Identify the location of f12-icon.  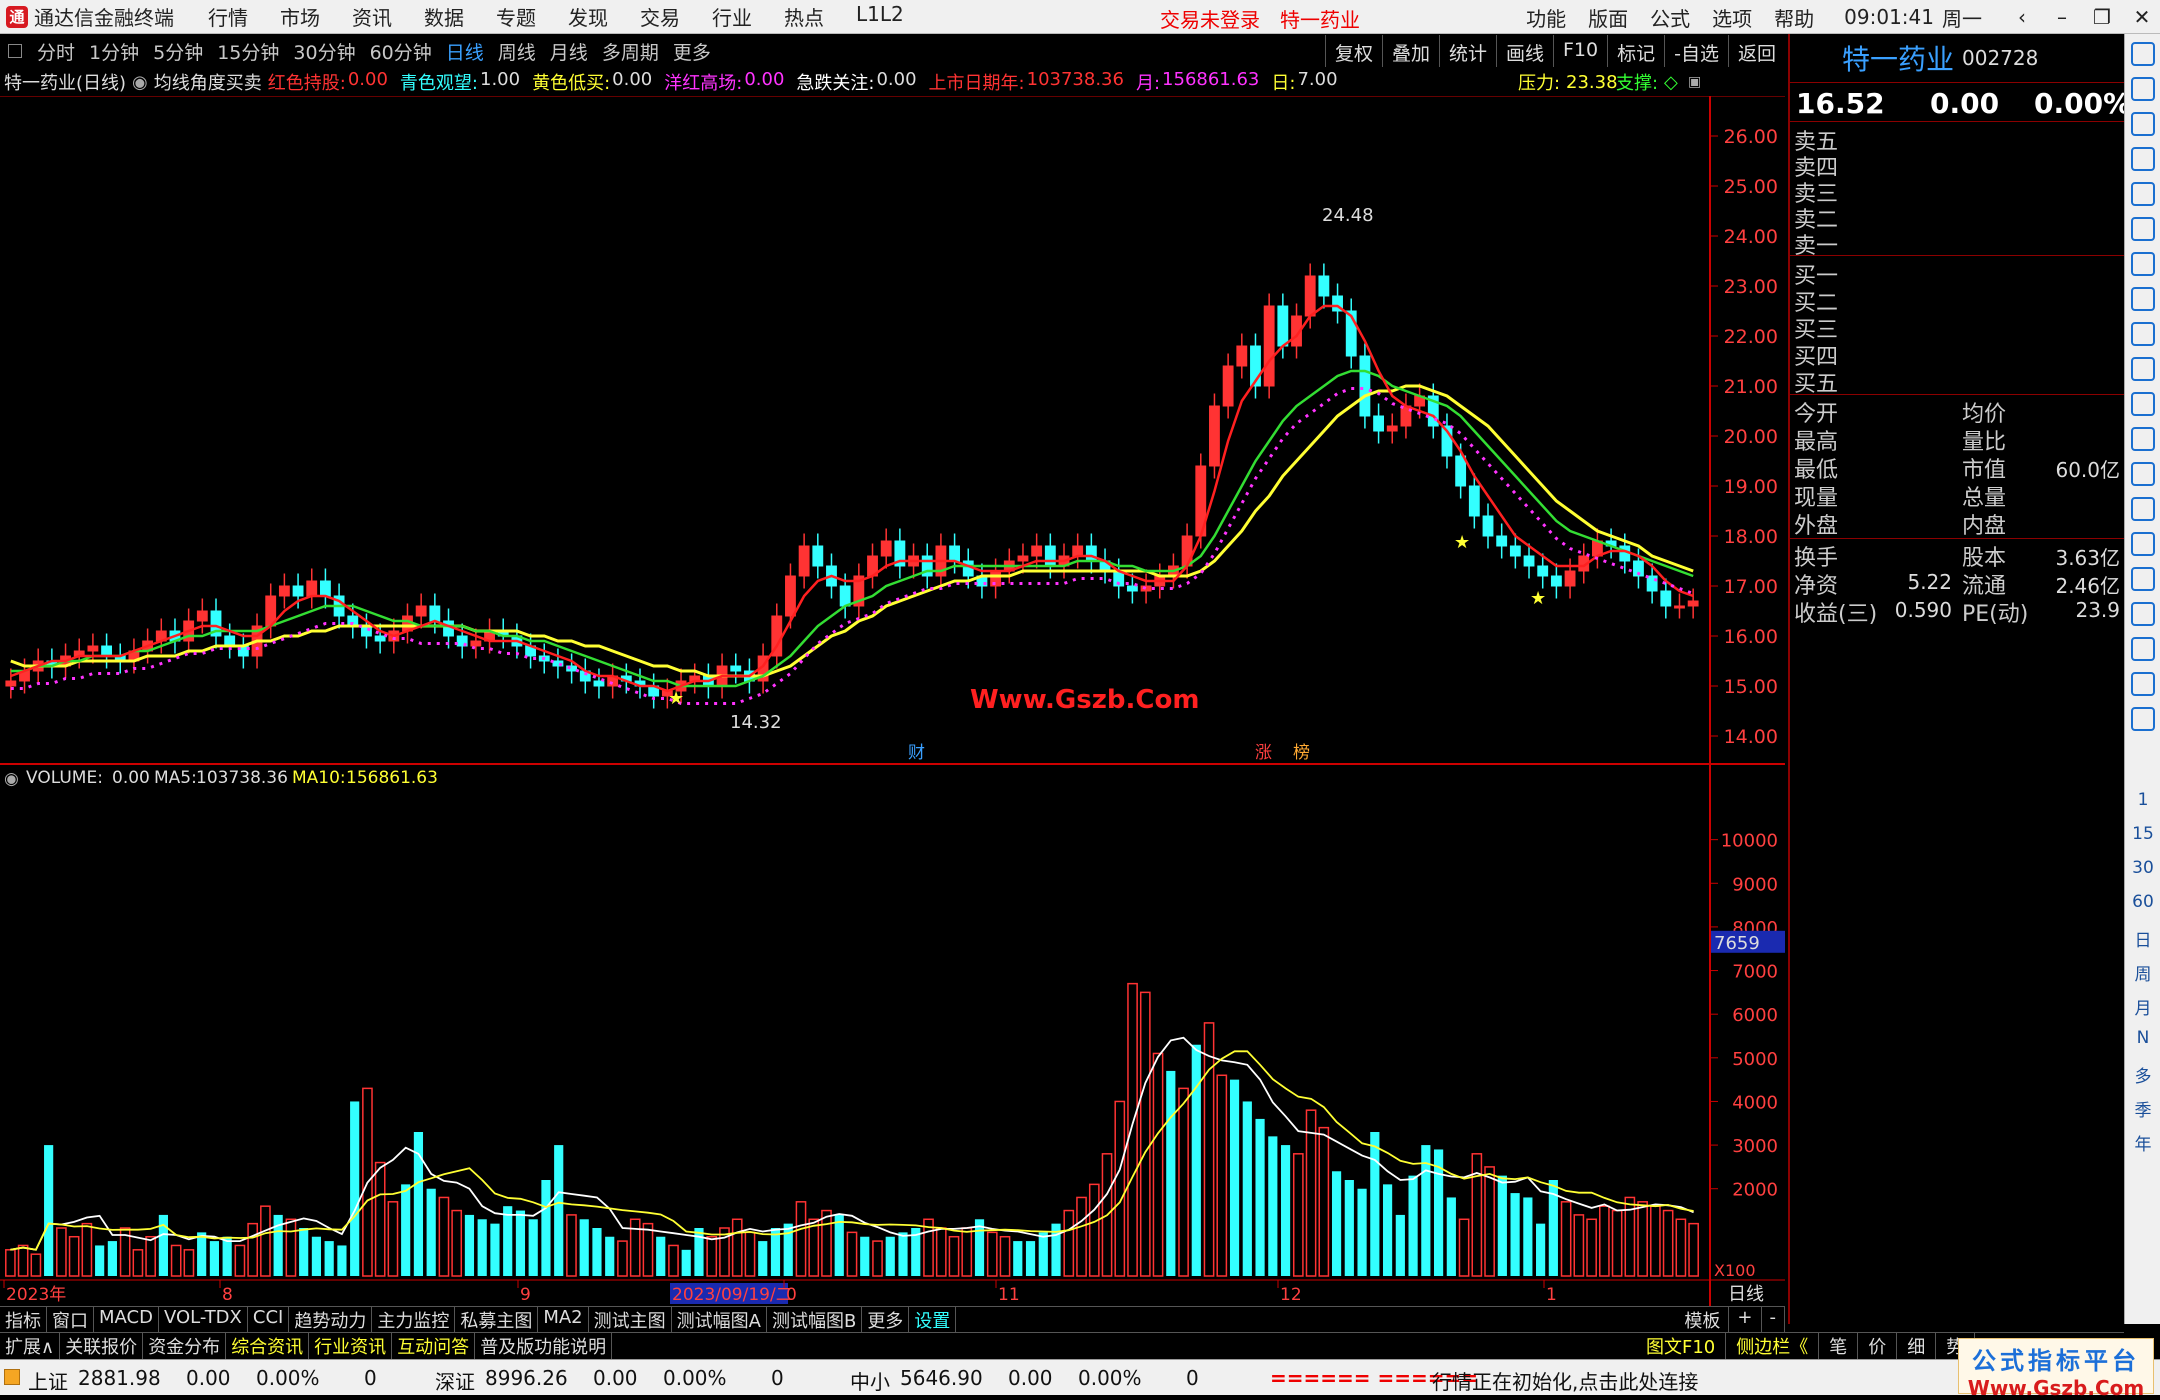
(2143, 439).